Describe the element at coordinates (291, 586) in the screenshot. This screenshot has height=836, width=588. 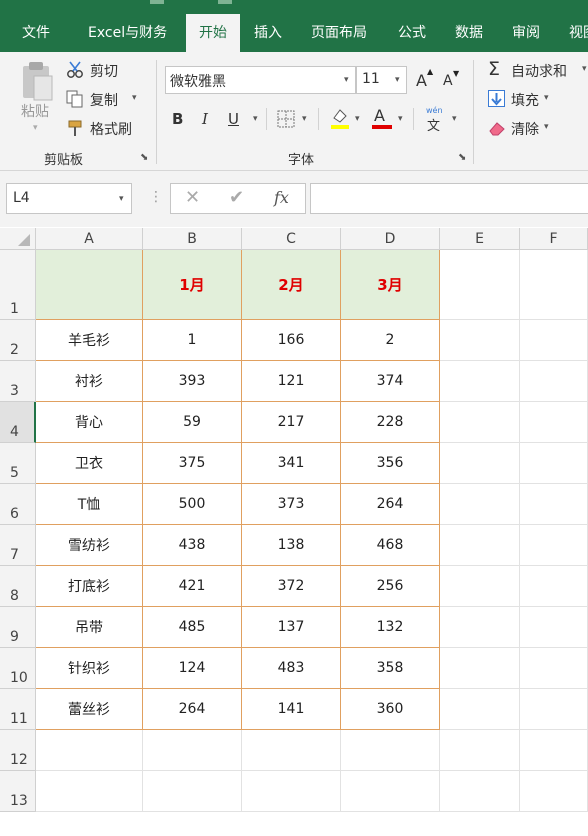
I see `table-cell: 372` at that location.